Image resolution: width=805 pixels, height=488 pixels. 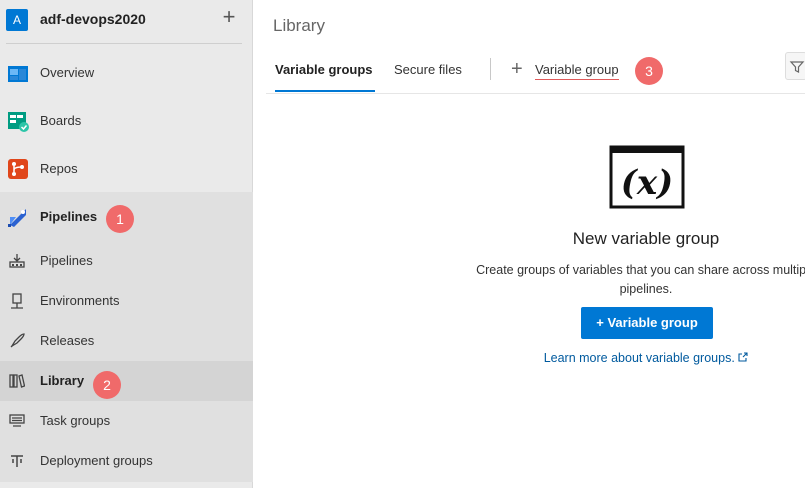 I want to click on page-title: Library, so click(x=299, y=25).